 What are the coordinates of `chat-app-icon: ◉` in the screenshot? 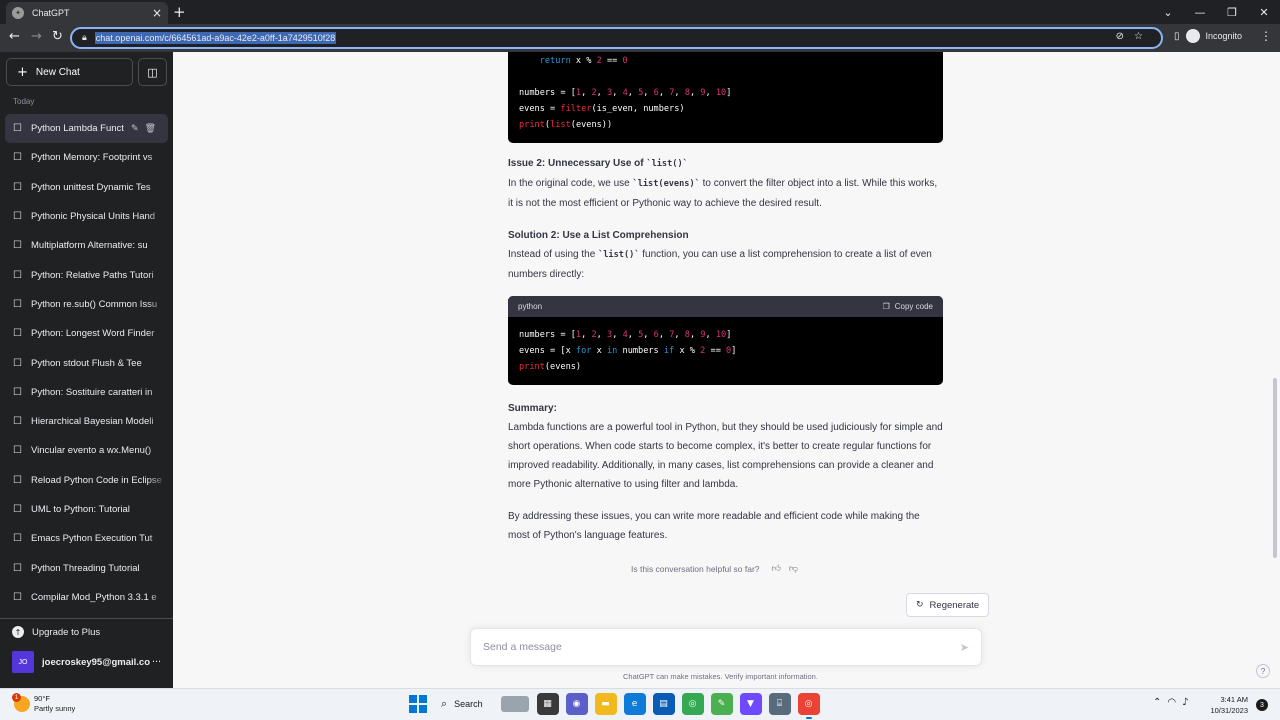 It's located at (576, 704).